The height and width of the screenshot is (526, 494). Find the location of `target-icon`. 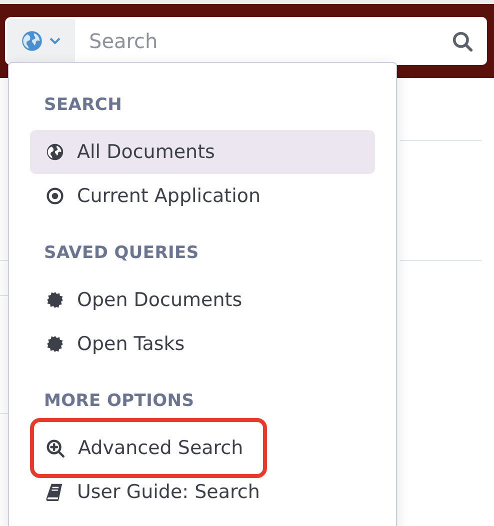

target-icon is located at coordinates (55, 196).